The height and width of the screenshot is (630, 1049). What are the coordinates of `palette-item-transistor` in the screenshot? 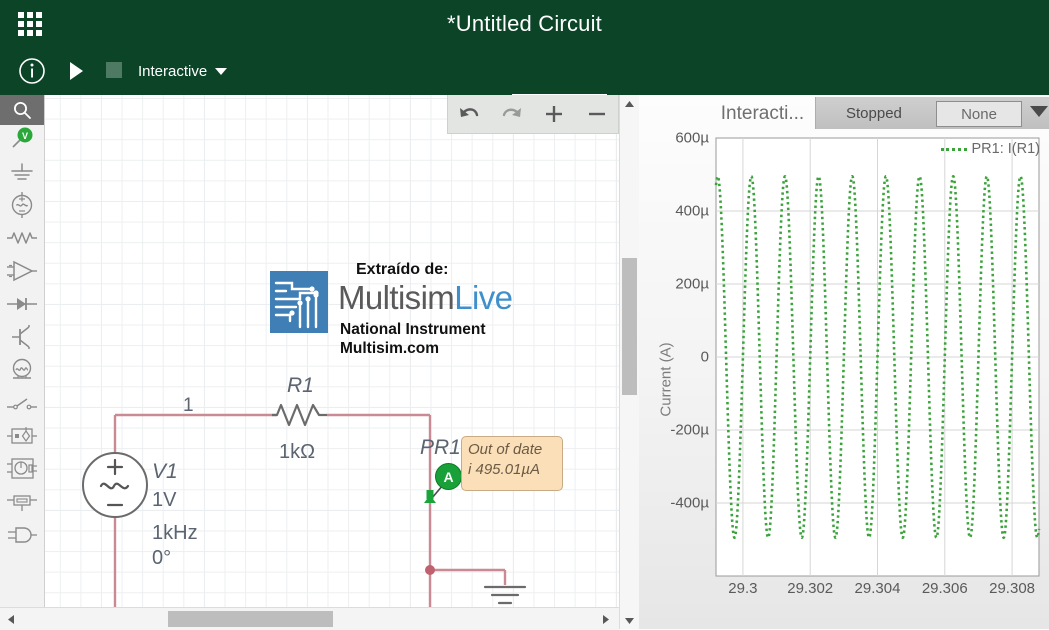 It's located at (22, 339).